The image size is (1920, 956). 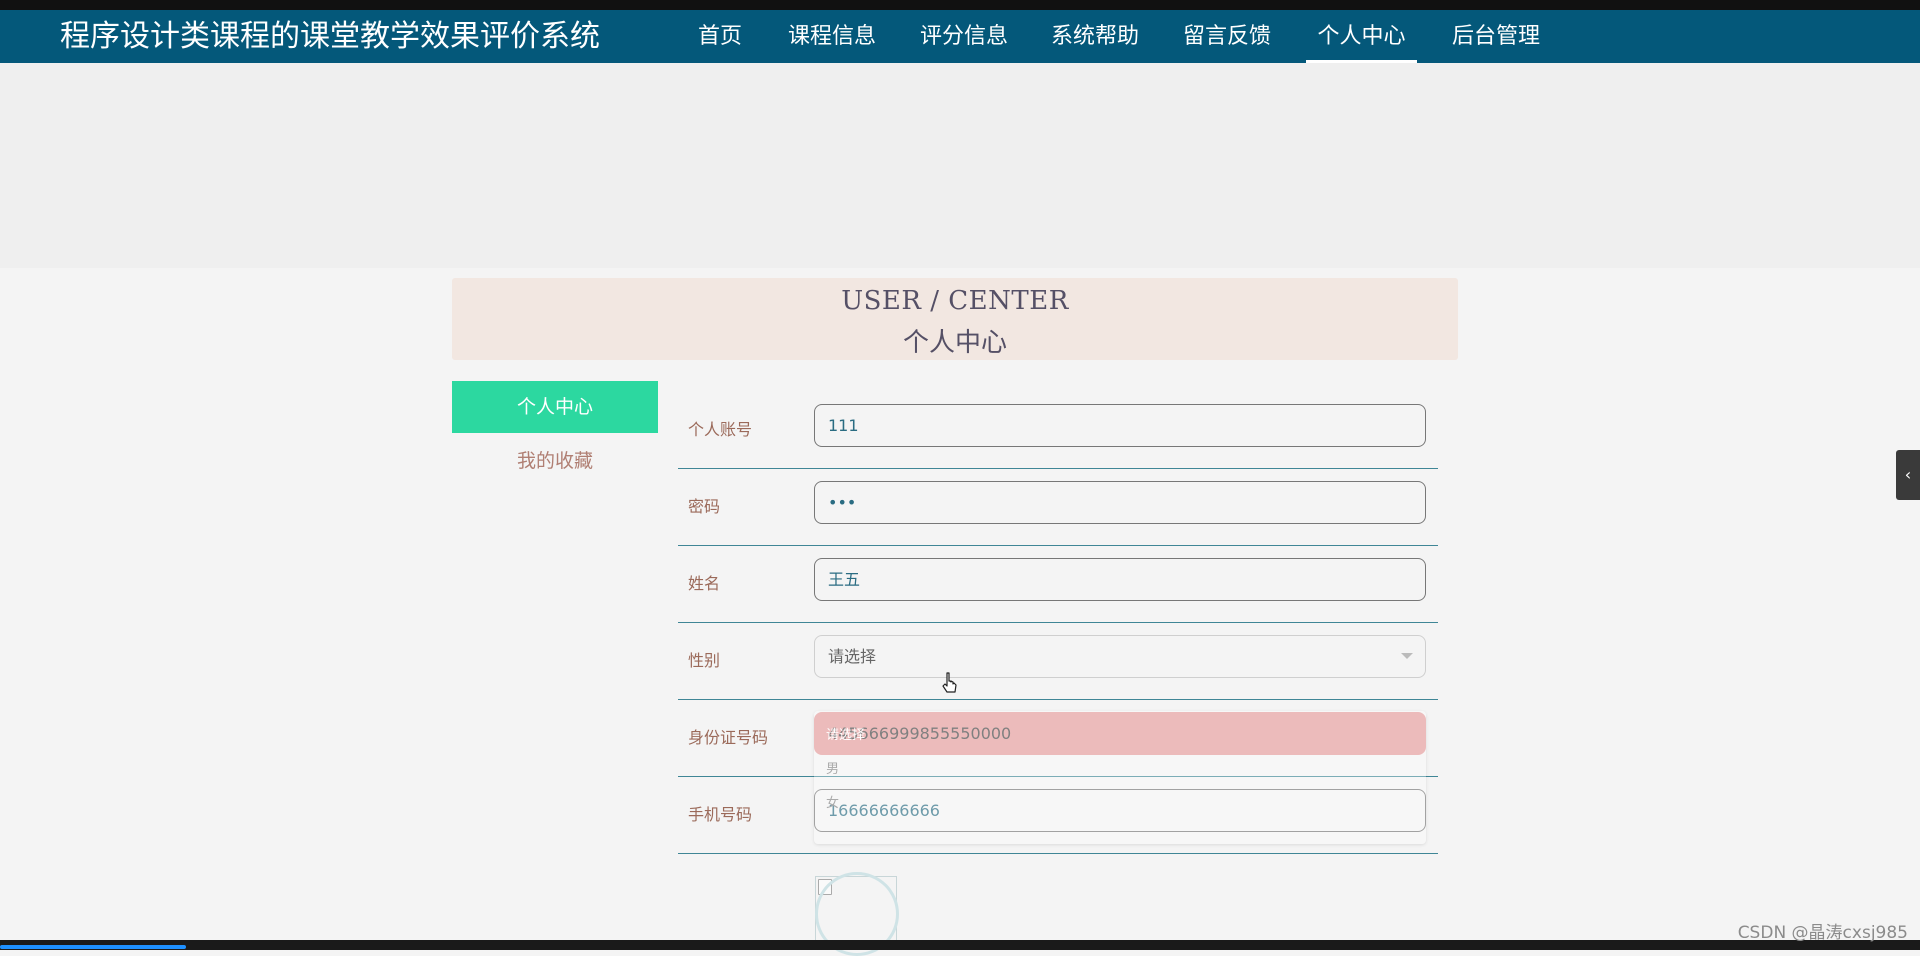 What do you see at coordinates (1120, 579) in the screenshot?
I see `name-input: 王五` at bounding box center [1120, 579].